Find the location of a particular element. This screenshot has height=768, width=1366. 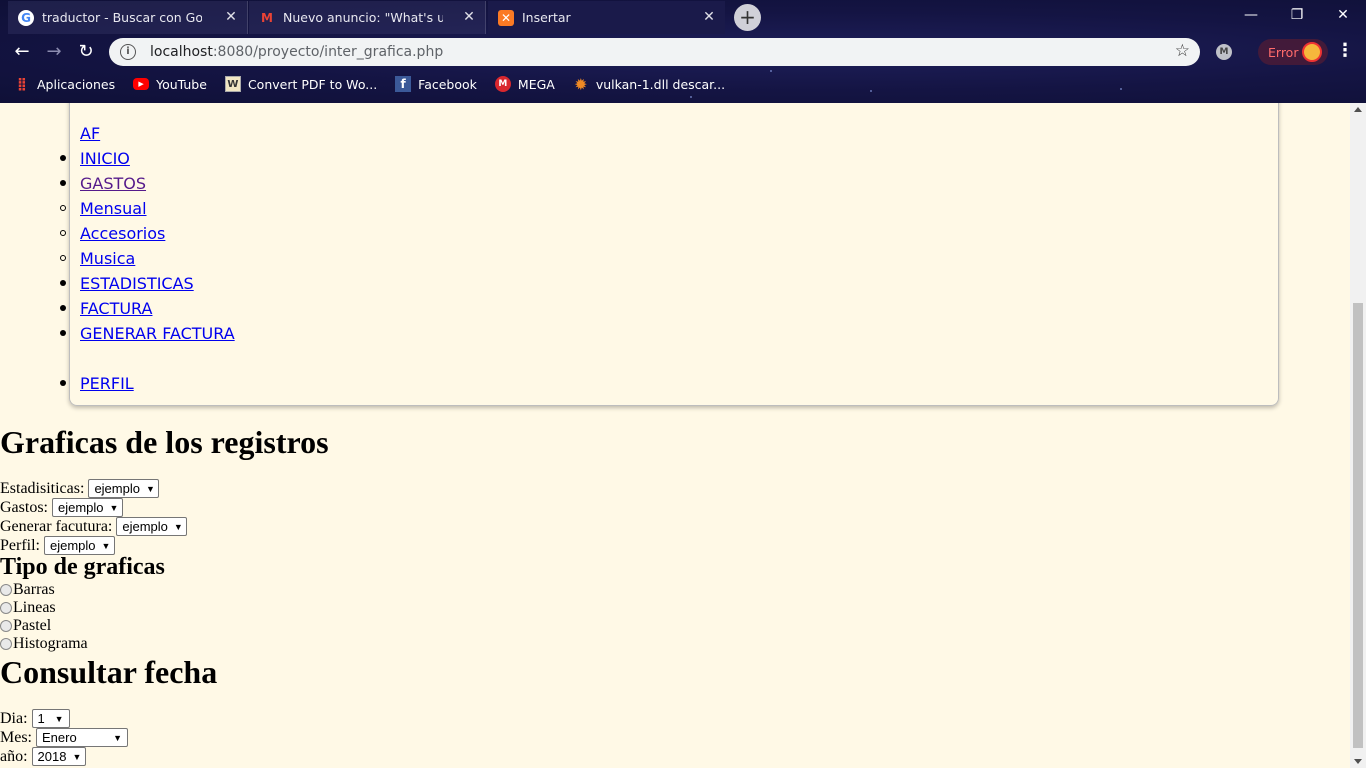

radio-lineas is located at coordinates (6, 608).